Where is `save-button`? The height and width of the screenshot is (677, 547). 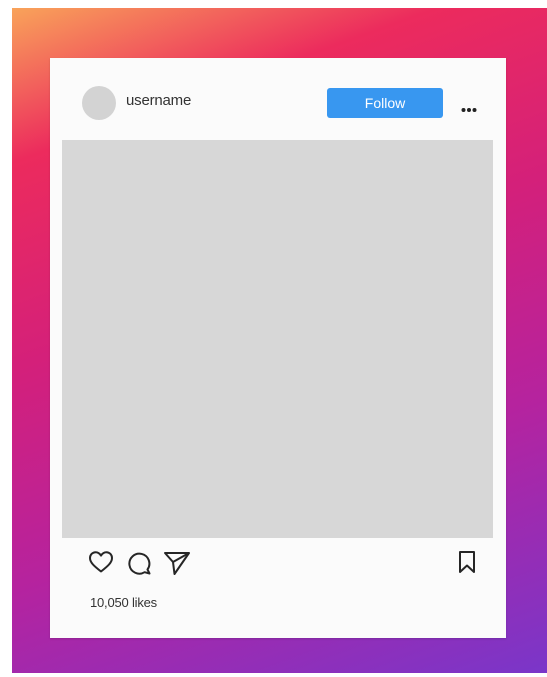 save-button is located at coordinates (467, 562).